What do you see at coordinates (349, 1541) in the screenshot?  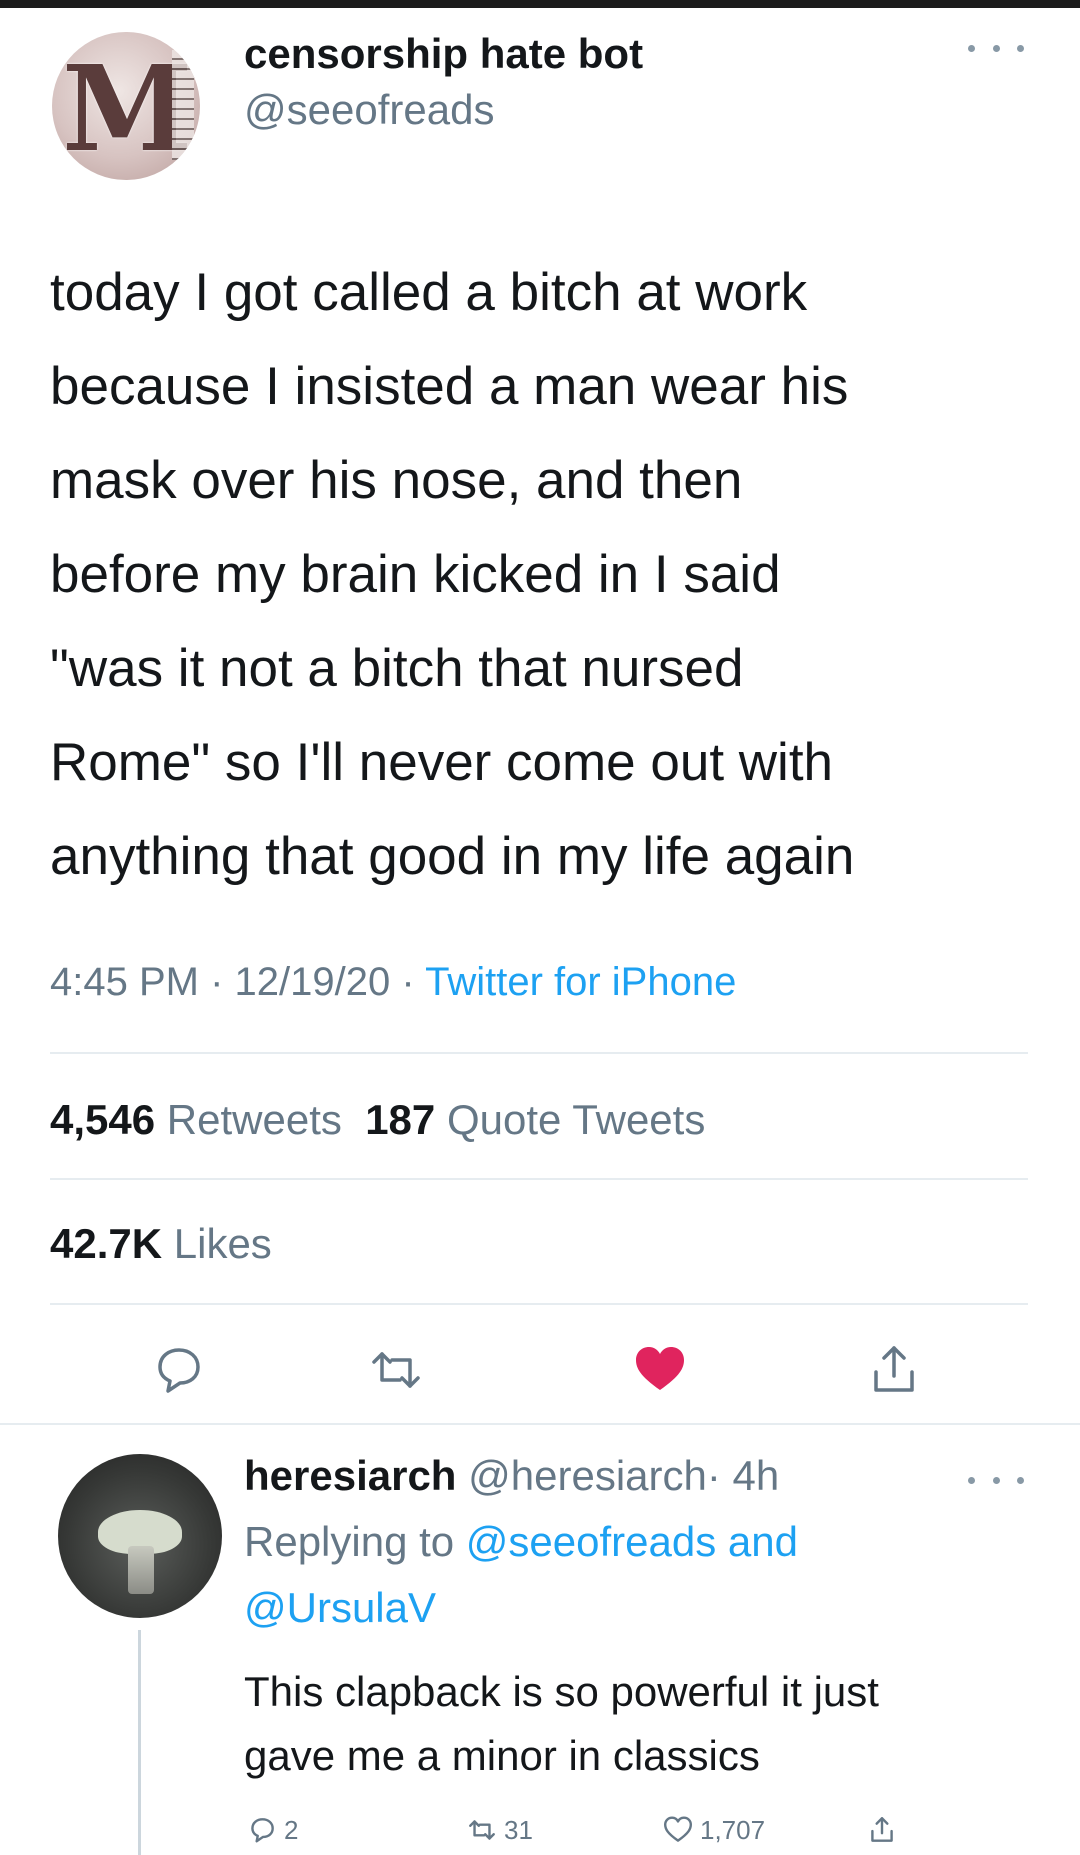 I see `replying-prefix: Replying to` at bounding box center [349, 1541].